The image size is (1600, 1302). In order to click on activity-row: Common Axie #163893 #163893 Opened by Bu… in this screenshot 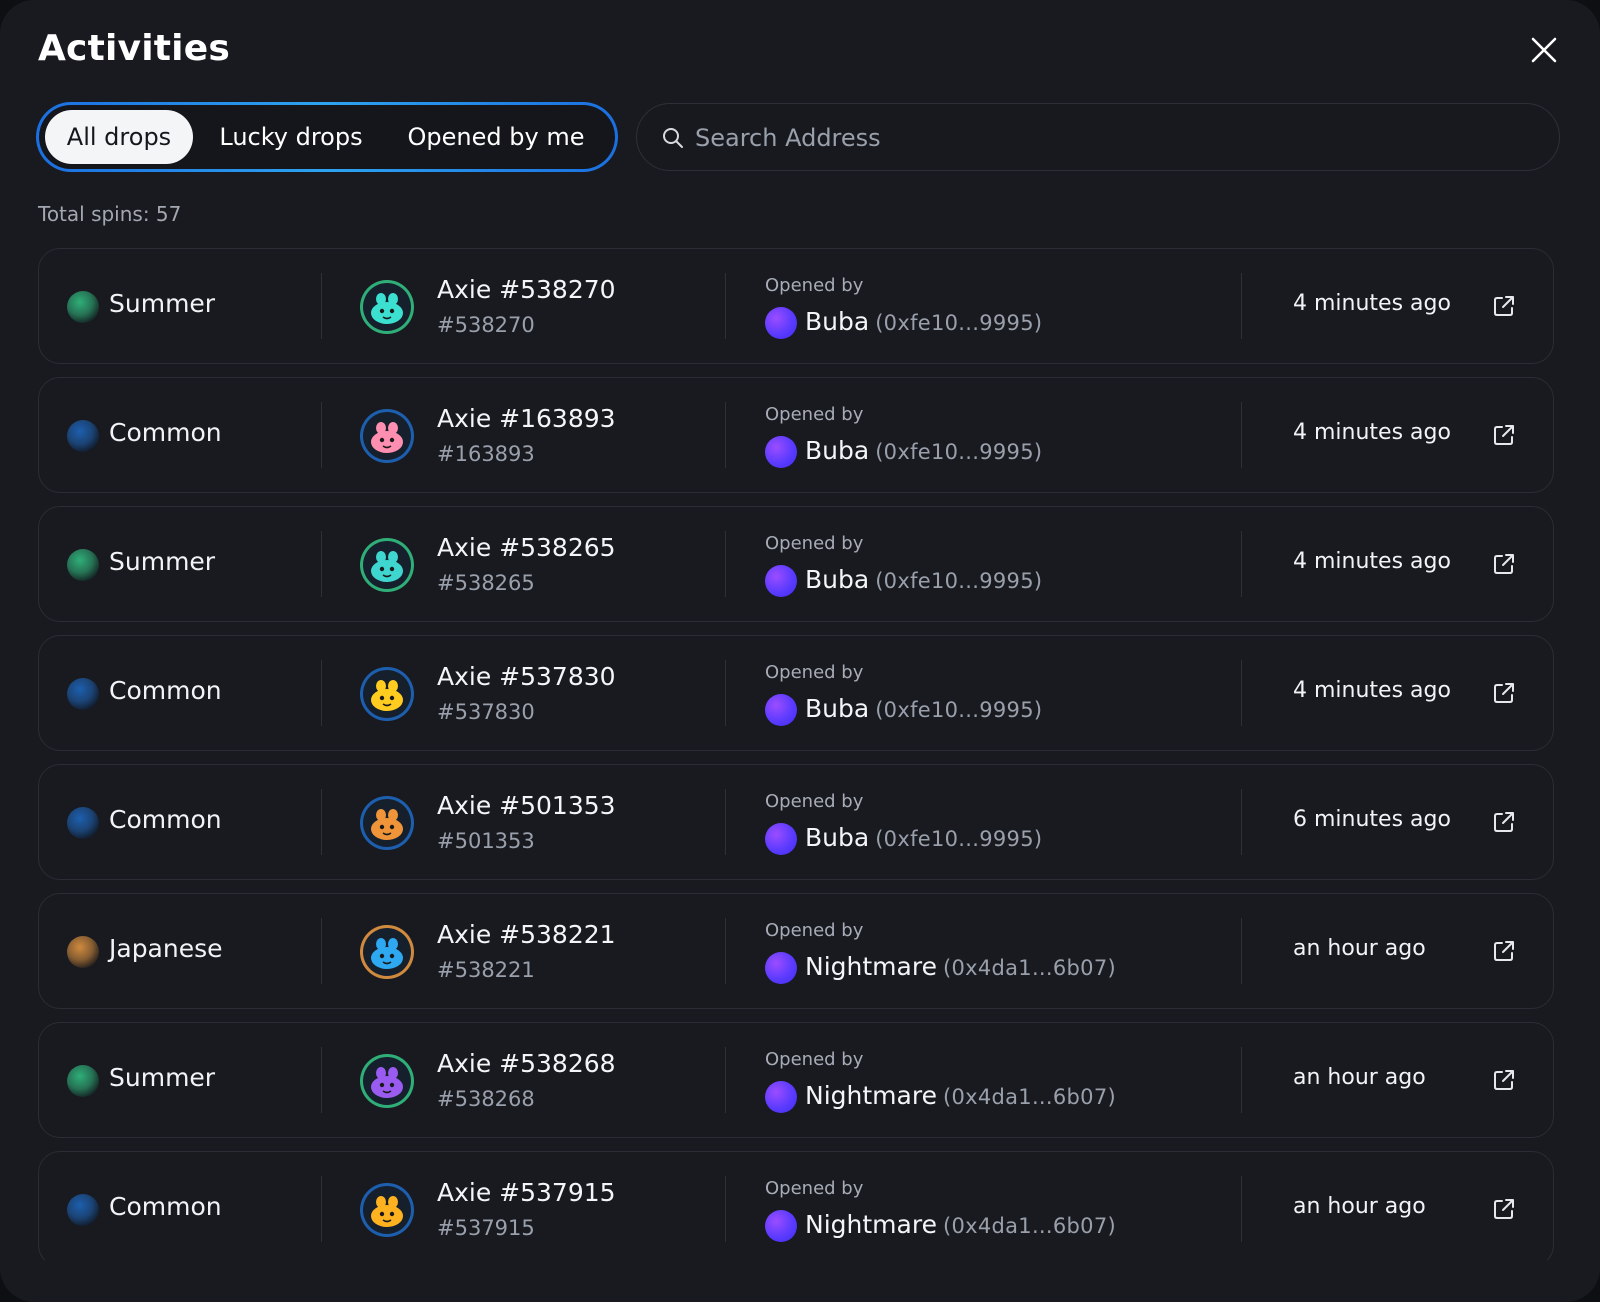, I will do `click(796, 435)`.